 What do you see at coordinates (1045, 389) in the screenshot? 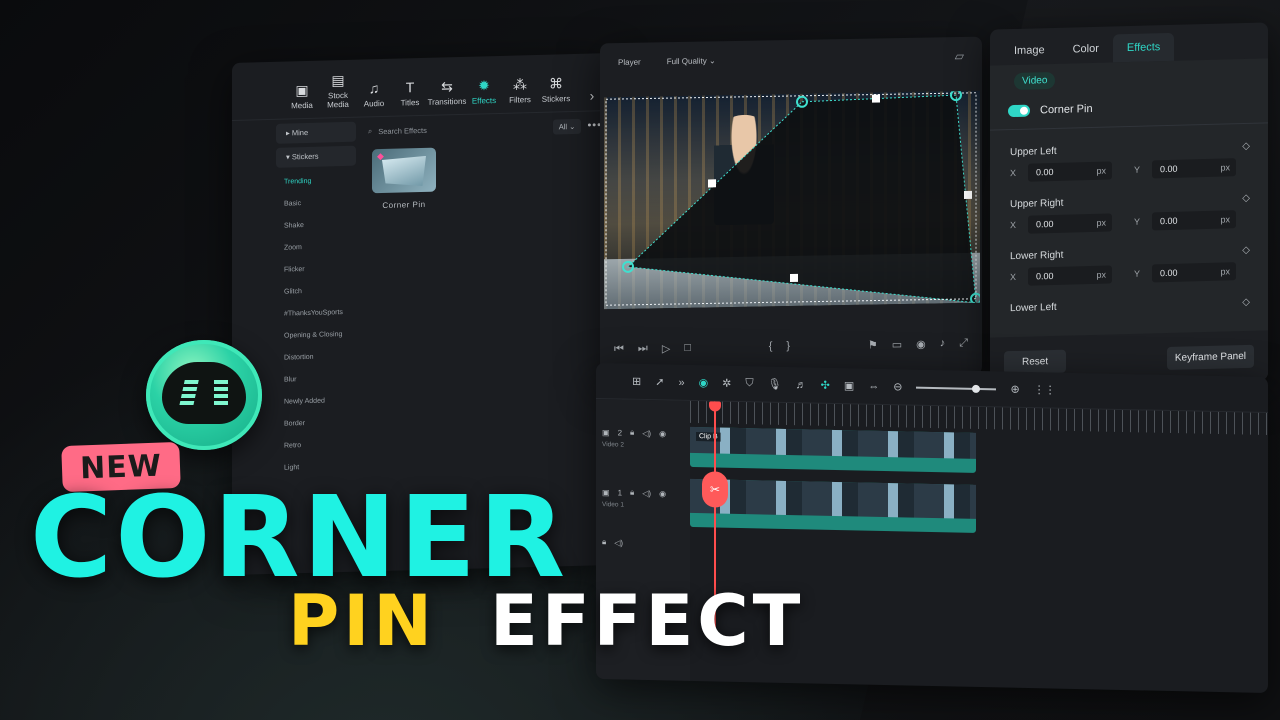
I see `track-settings-icon: ⋮⋮` at bounding box center [1045, 389].